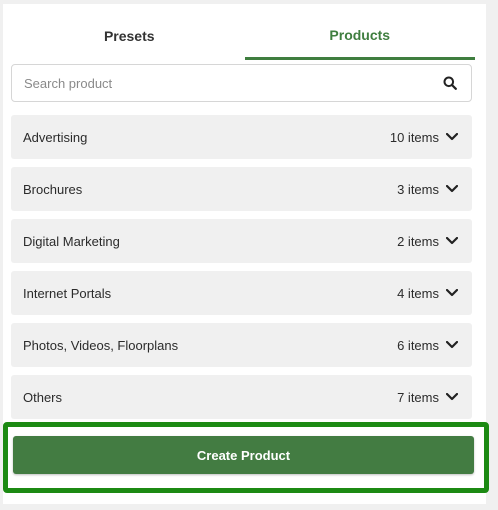  I want to click on search-box, so click(241, 83).